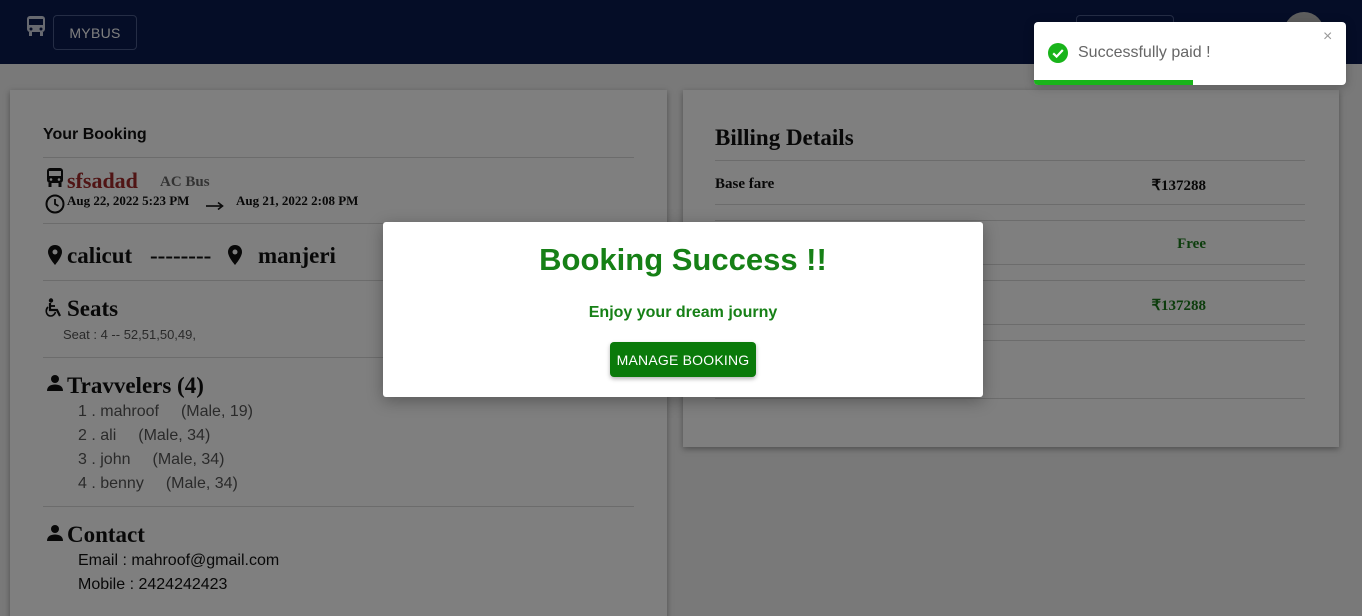 The height and width of the screenshot is (616, 1362). I want to click on manage-booking-button: MANAGE BOOKING, so click(683, 359).